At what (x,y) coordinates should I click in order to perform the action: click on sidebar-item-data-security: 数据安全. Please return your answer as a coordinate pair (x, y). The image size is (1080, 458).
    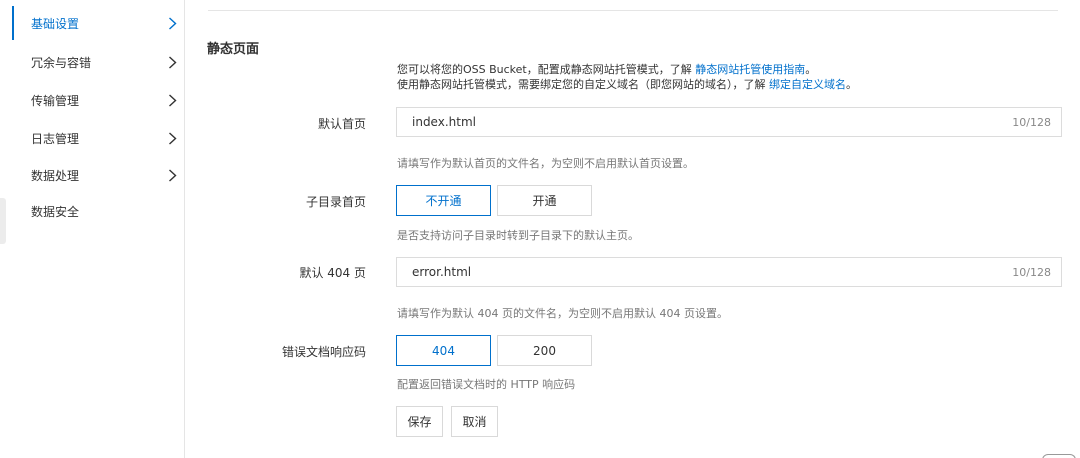
    Looking at the image, I should click on (98, 211).